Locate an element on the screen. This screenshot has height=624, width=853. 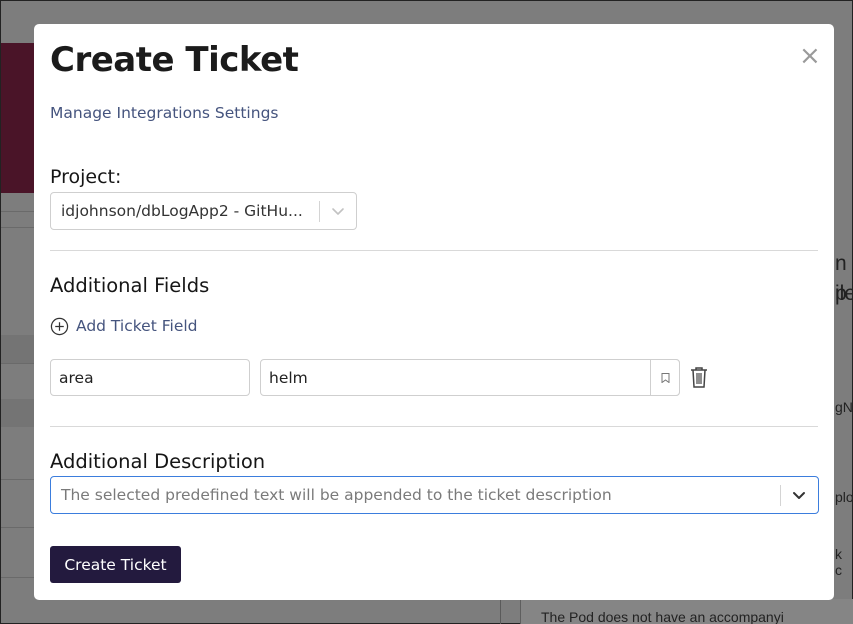
bookmark-icon is located at coordinates (665, 378).